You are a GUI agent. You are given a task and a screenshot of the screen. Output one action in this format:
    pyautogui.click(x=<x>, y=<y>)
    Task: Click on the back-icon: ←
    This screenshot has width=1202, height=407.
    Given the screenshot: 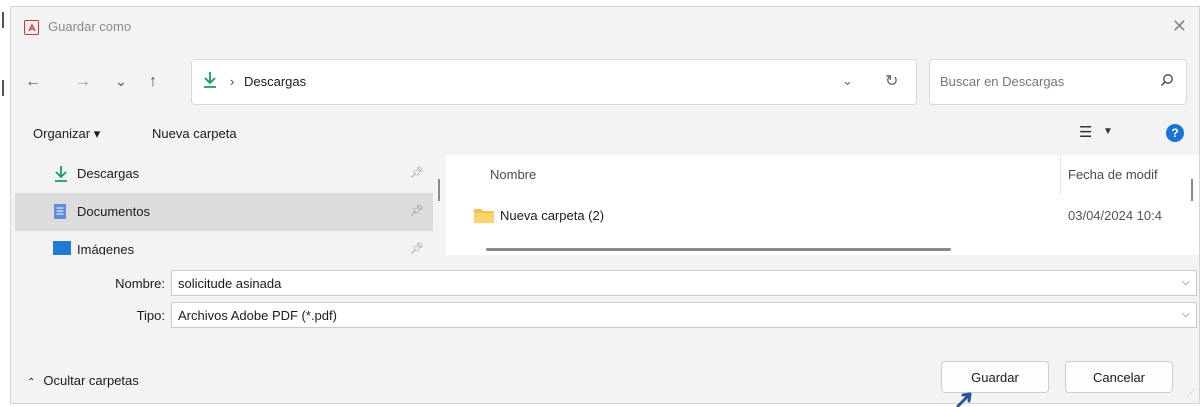 What is the action you would take?
    pyautogui.click(x=33, y=82)
    